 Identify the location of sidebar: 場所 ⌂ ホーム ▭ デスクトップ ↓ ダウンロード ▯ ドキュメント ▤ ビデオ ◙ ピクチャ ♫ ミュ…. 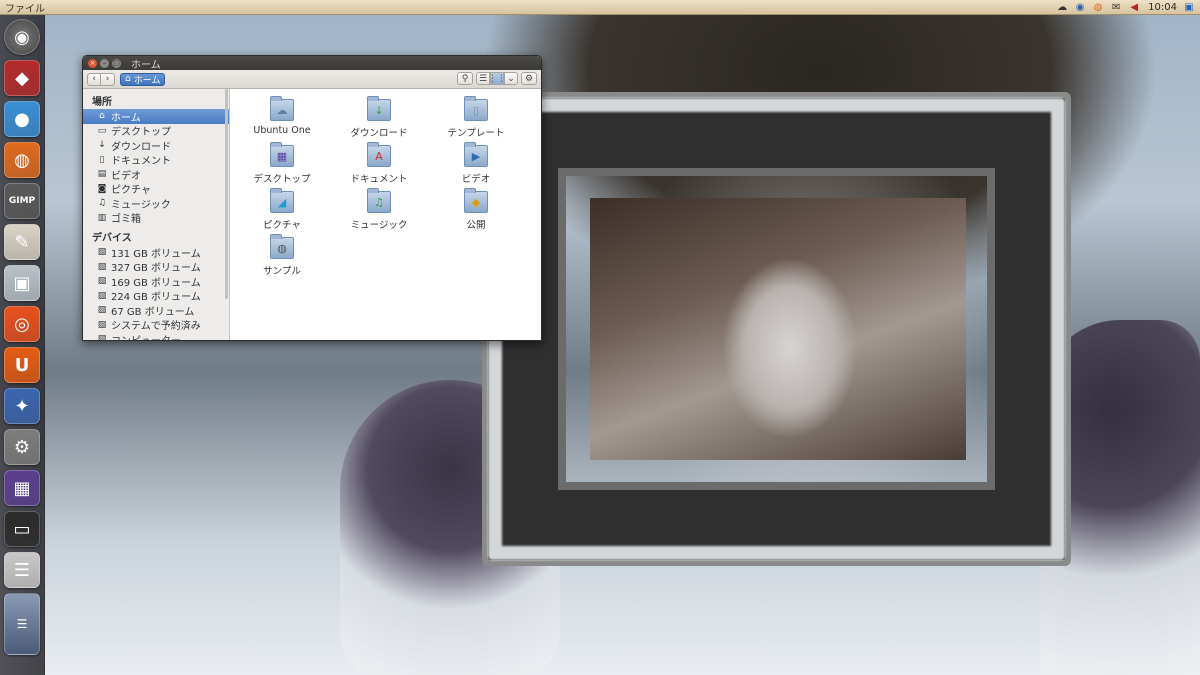
(156, 214).